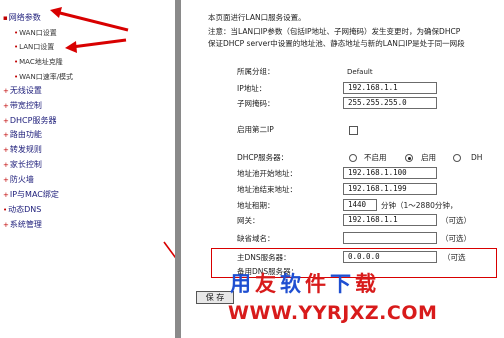  What do you see at coordinates (43, 77) in the screenshot?
I see `sidebar-item-wan-rate: •WAN口速率/模式` at bounding box center [43, 77].